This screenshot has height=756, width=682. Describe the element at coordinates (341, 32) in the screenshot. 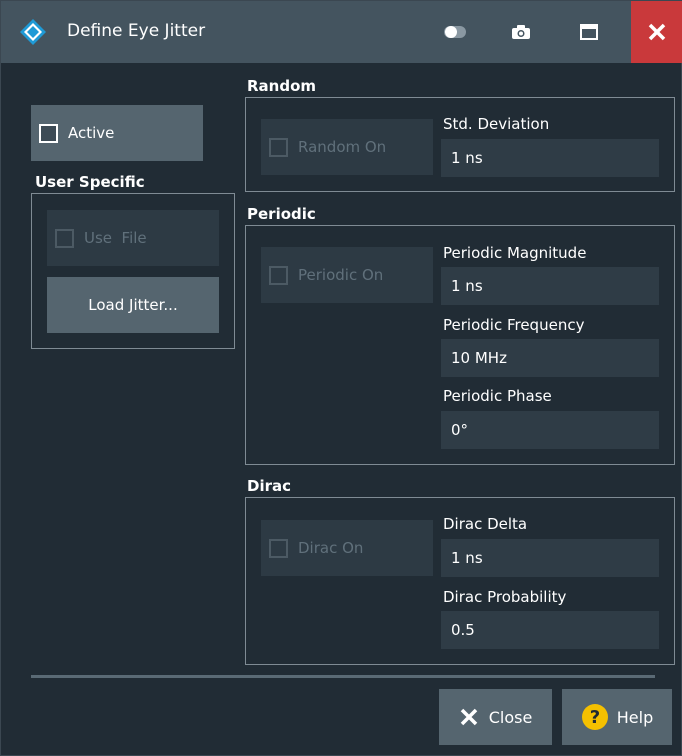

I see `title-bar: Define Eye Jitter` at that location.